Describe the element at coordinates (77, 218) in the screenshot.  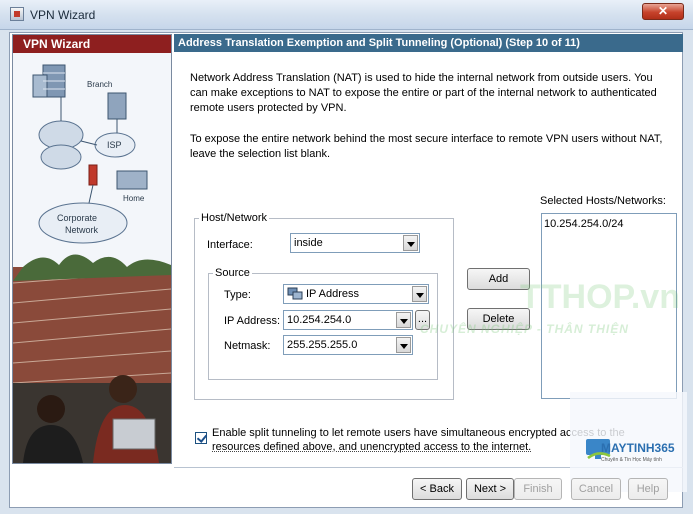
I see `corporate-label: Corporate` at that location.